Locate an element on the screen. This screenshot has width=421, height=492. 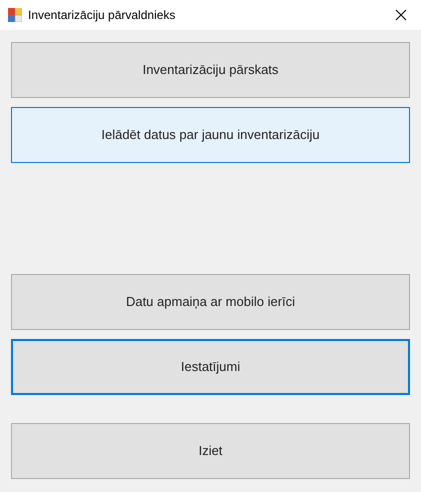
menu-button: Datu apmaiņa ar mobilo ierīci is located at coordinates (210, 302).